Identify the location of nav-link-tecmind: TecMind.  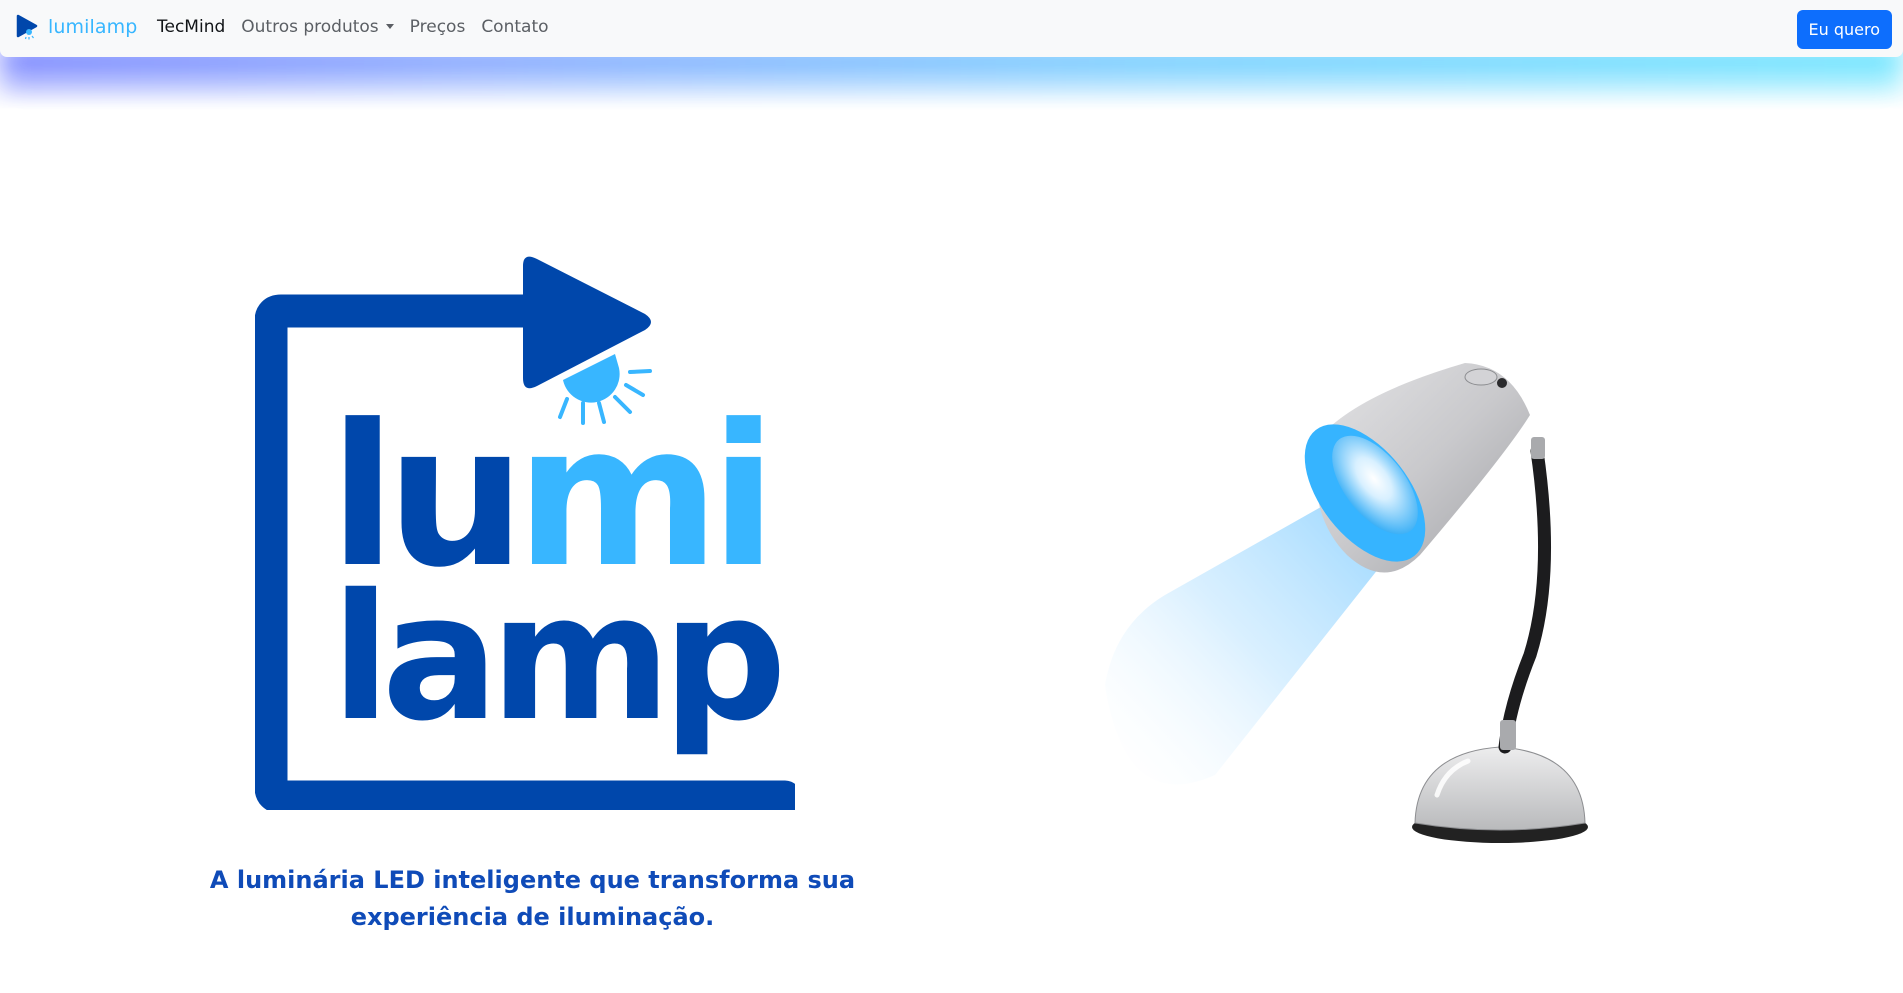
(191, 27).